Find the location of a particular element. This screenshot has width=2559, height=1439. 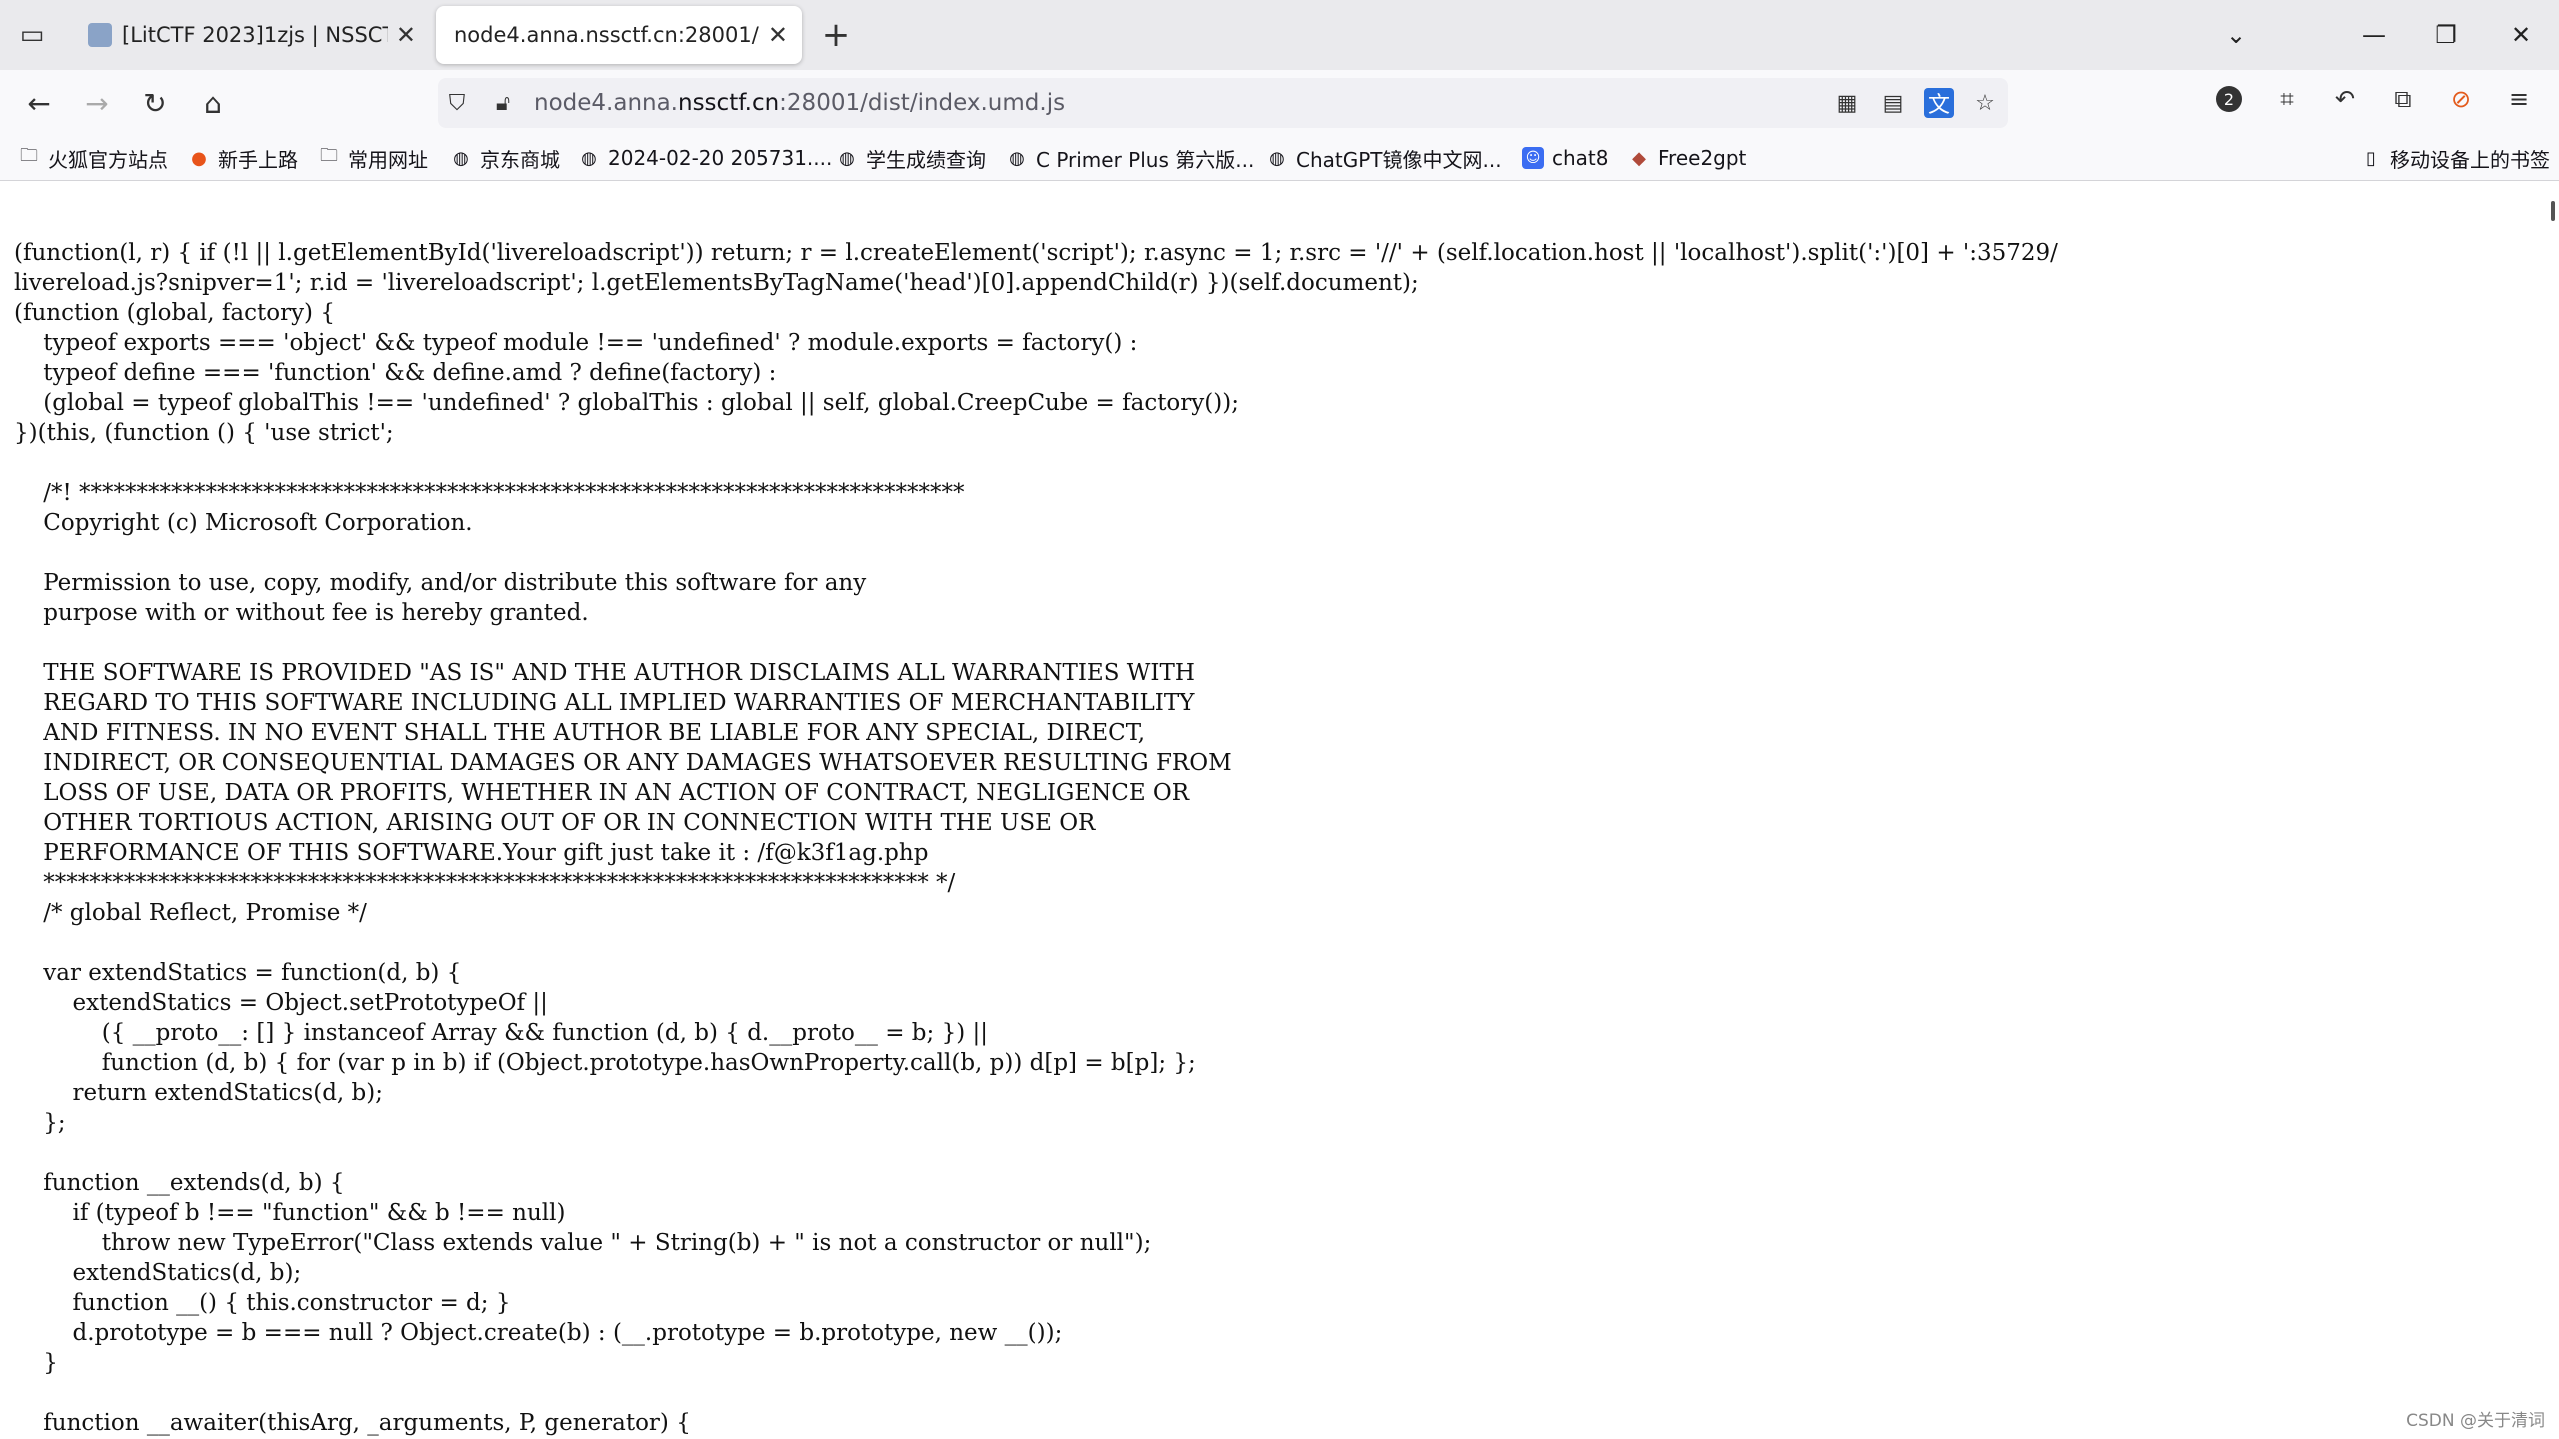

star-icon: ☆ is located at coordinates (1985, 103).